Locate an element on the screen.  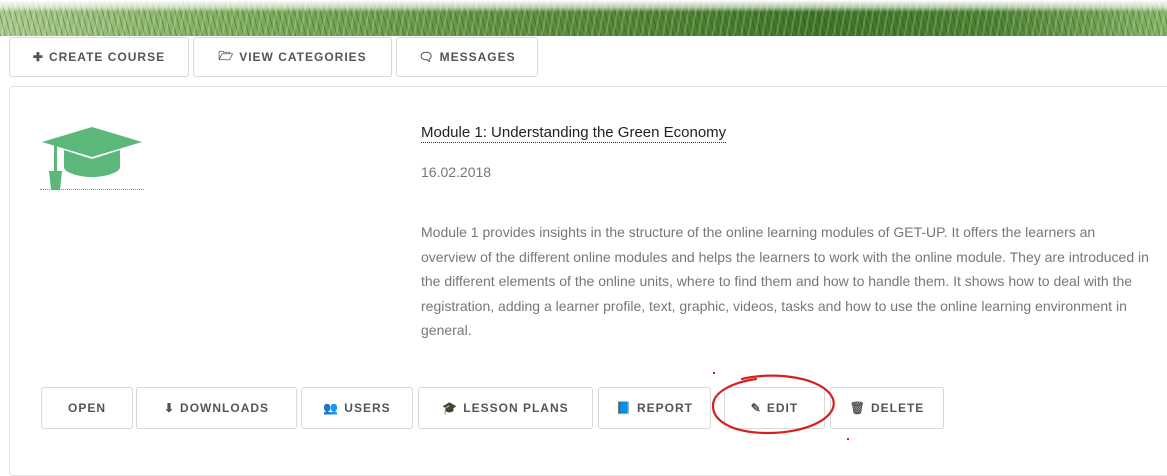
messages-button: 🗨 MESSAGES is located at coordinates (467, 57).